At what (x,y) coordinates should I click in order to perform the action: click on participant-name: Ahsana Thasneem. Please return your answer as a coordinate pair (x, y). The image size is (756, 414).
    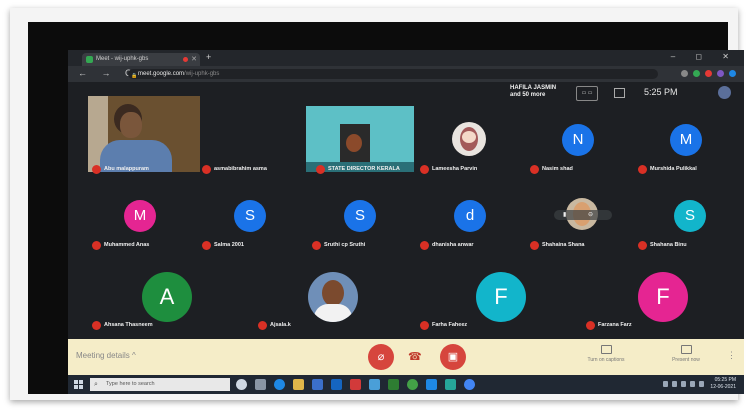
    Looking at the image, I should click on (122, 325).